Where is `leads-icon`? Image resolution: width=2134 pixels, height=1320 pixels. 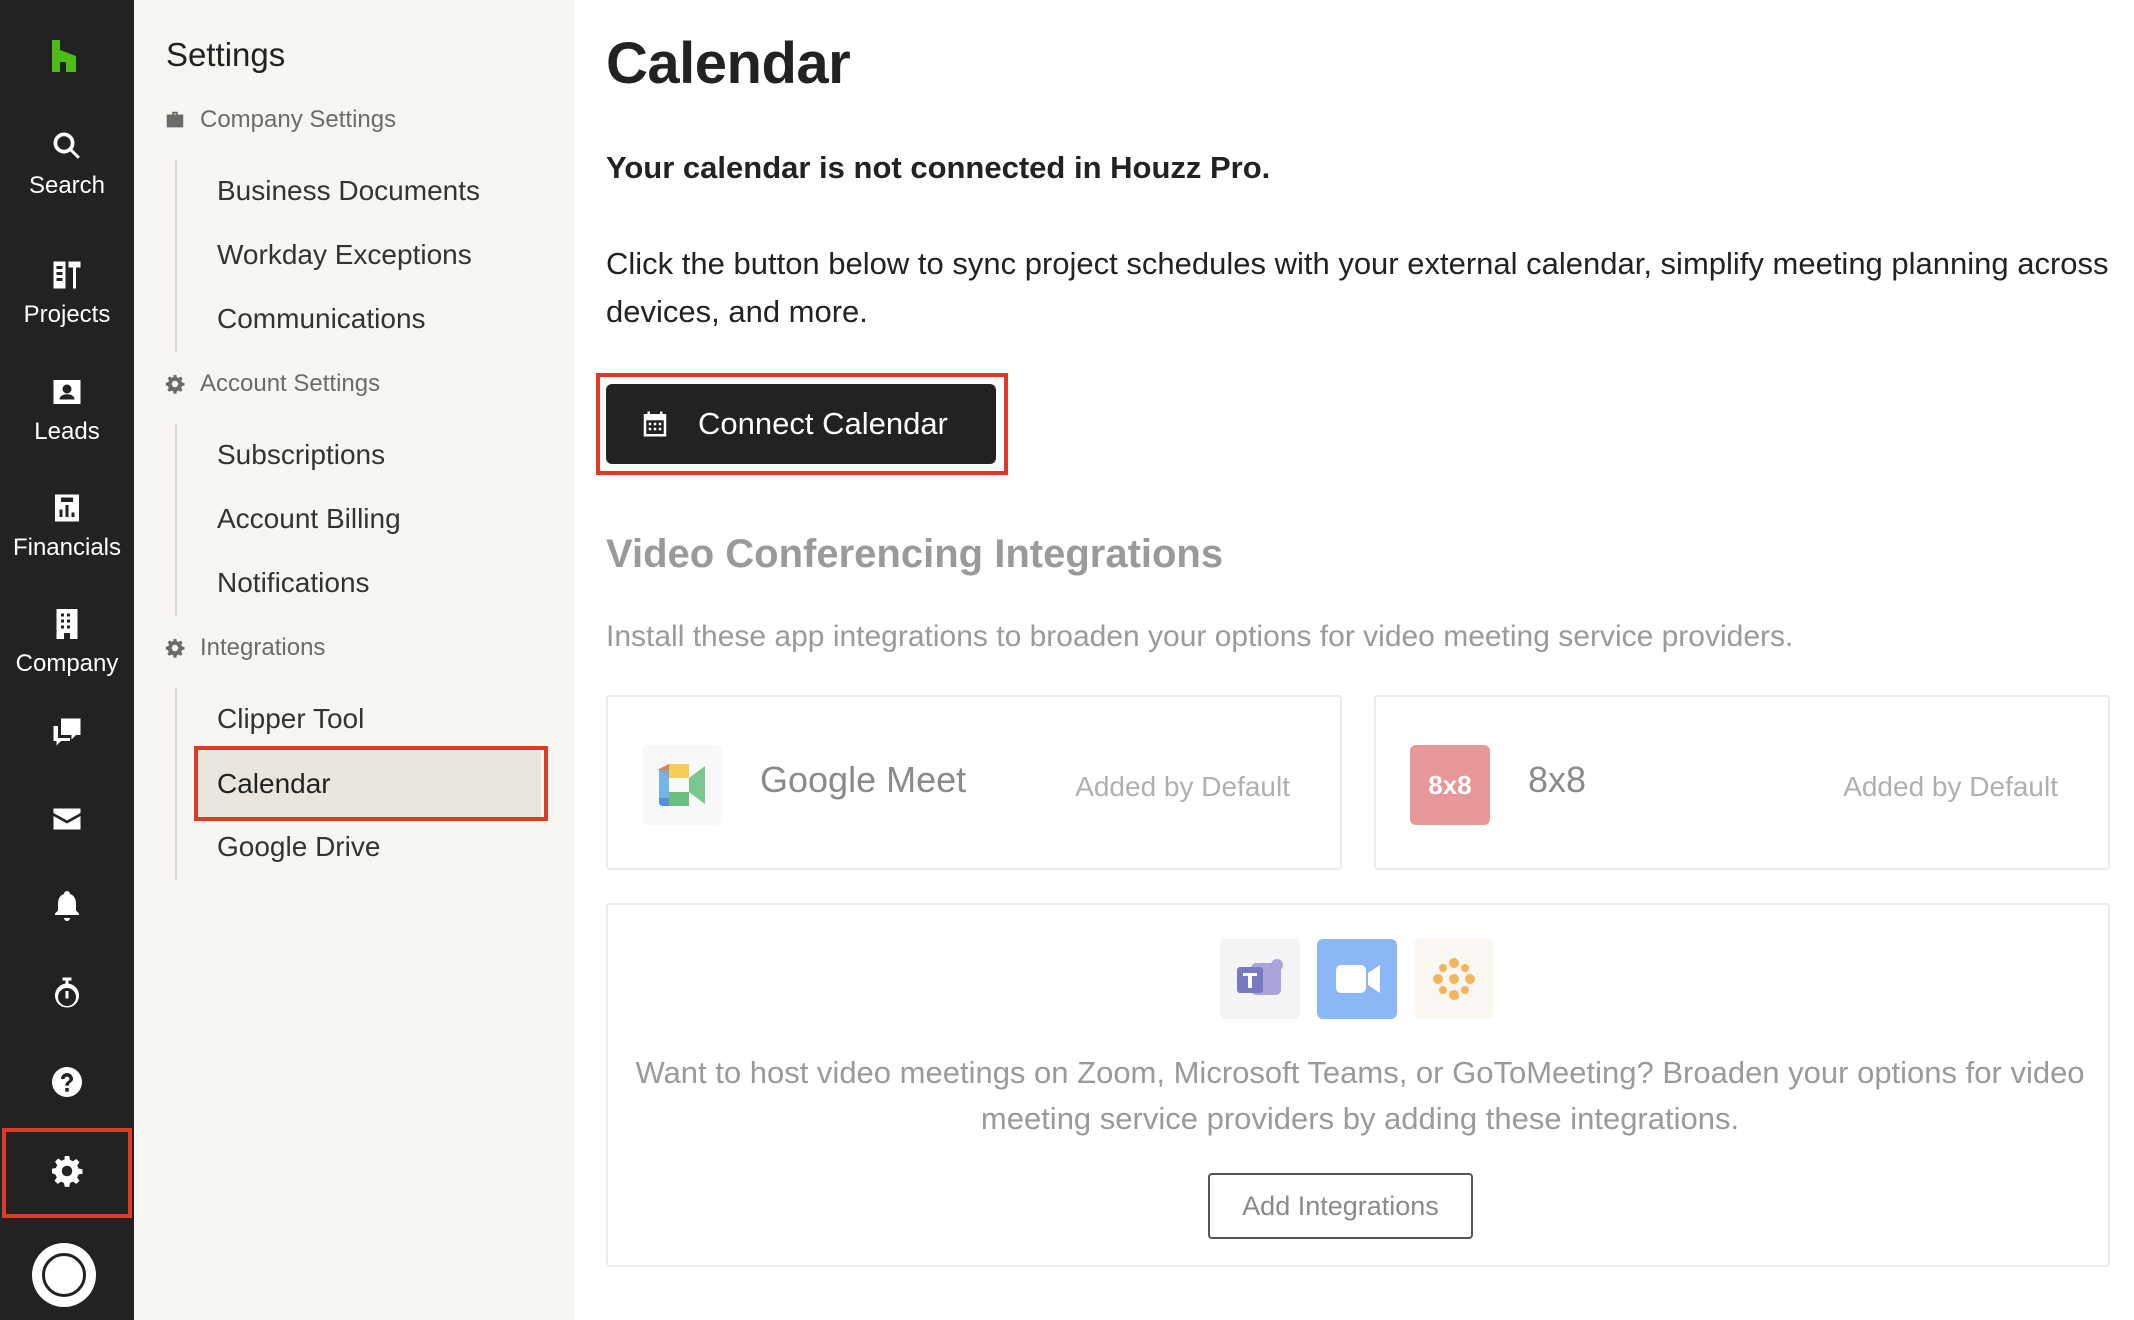
leads-icon is located at coordinates (67, 392).